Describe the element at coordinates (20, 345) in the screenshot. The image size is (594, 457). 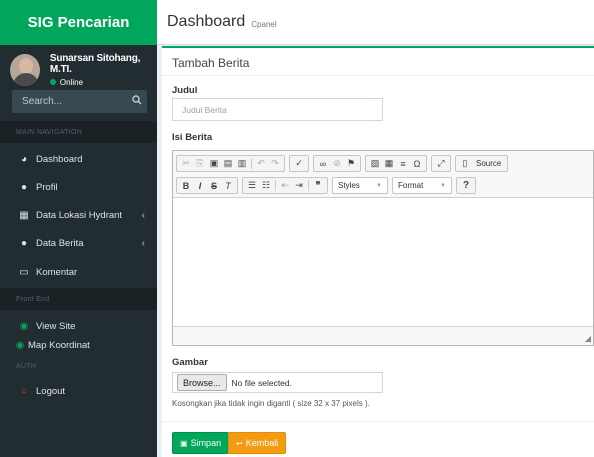
I see `eye-icon: ◉` at that location.